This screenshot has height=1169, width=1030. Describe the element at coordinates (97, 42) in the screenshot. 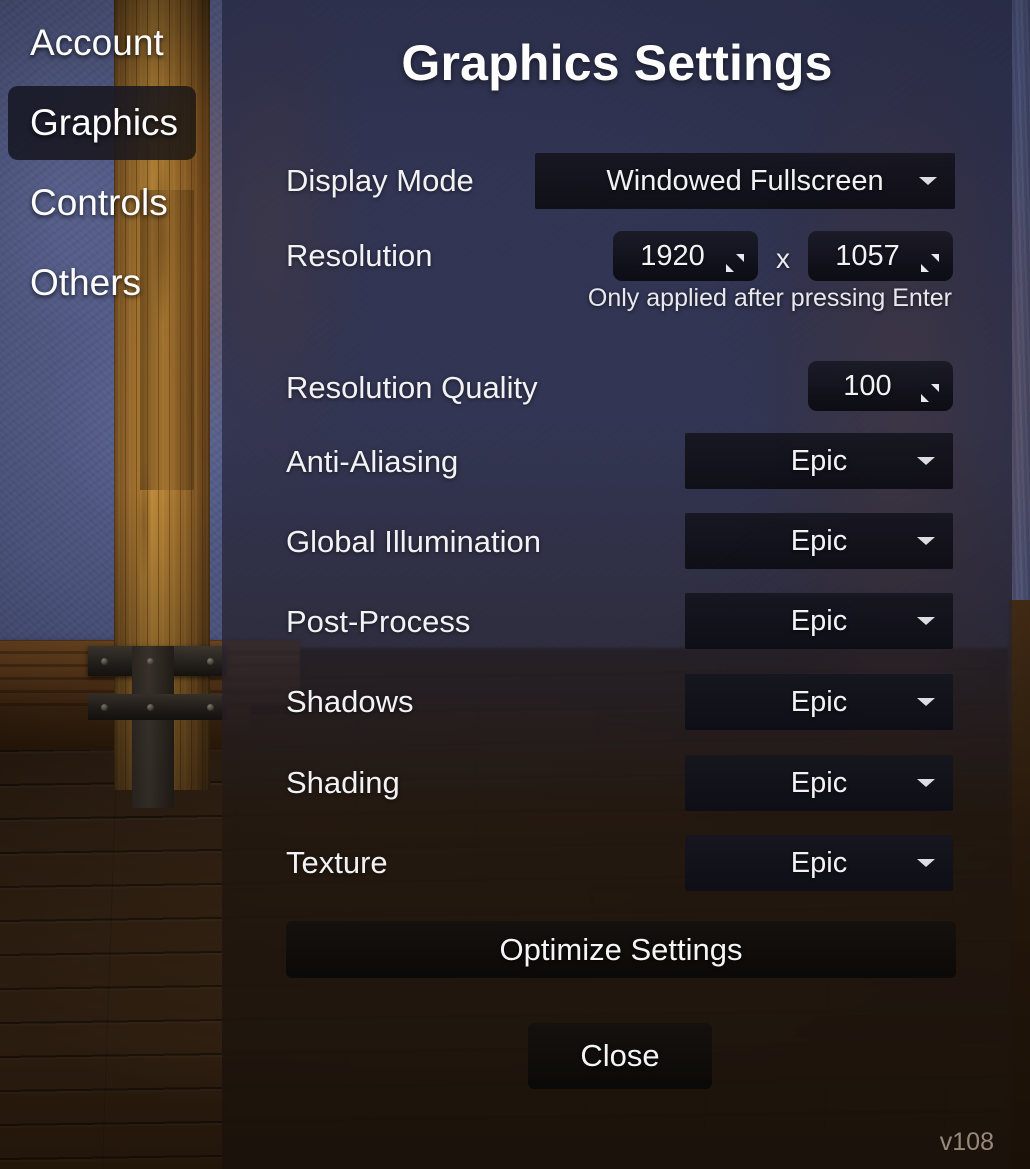

I see `sidebar-item-label: Account` at that location.